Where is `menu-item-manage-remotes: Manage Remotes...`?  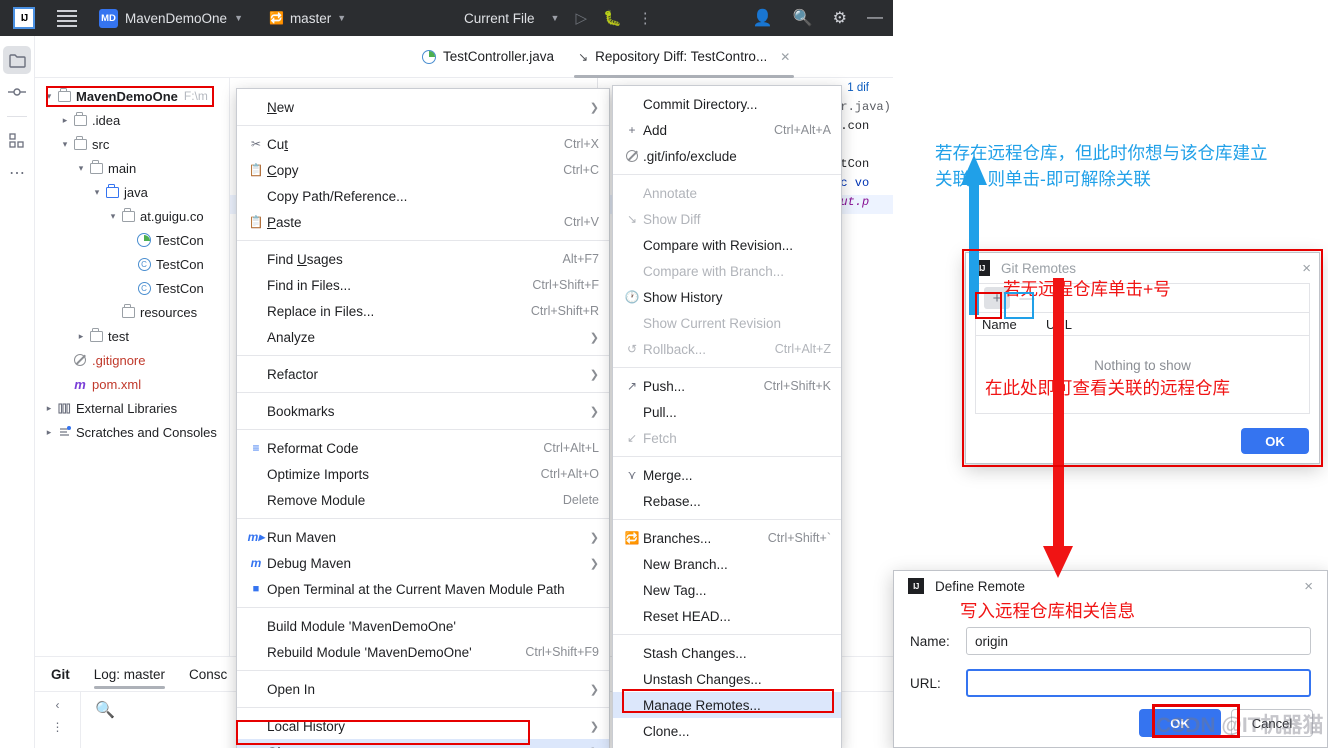
menu-item-manage-remotes: Manage Remotes... is located at coordinates (727, 705).